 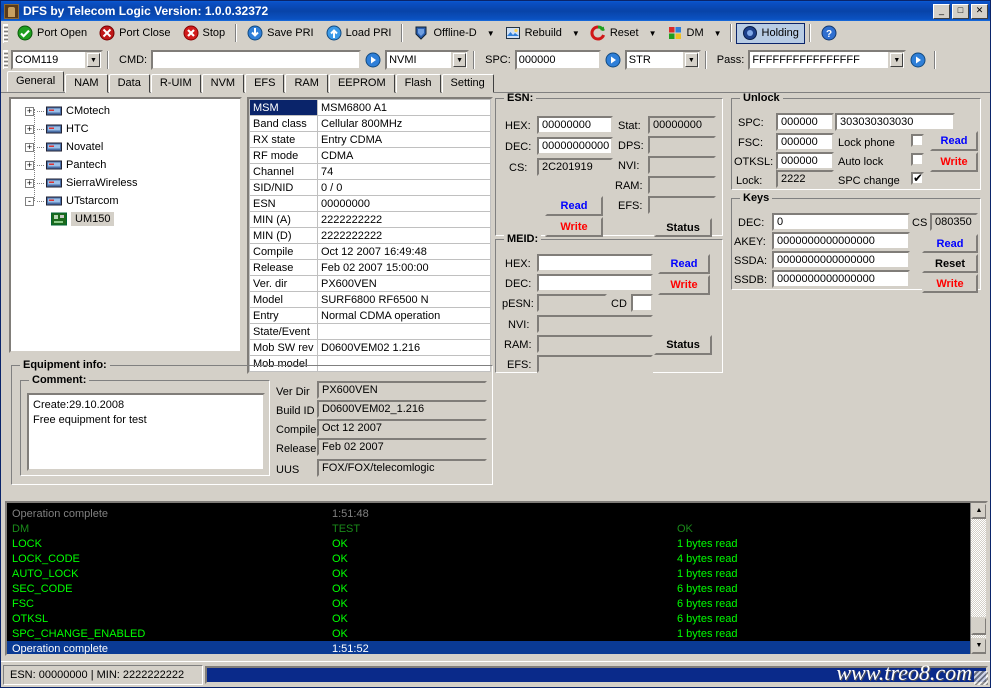 What do you see at coordinates (979, 11) in the screenshot?
I see `close-button: ✕` at bounding box center [979, 11].